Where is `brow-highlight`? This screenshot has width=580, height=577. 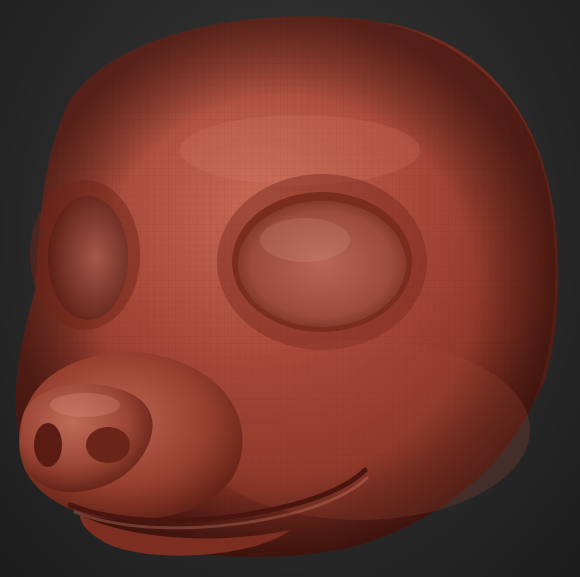 brow-highlight is located at coordinates (300, 150).